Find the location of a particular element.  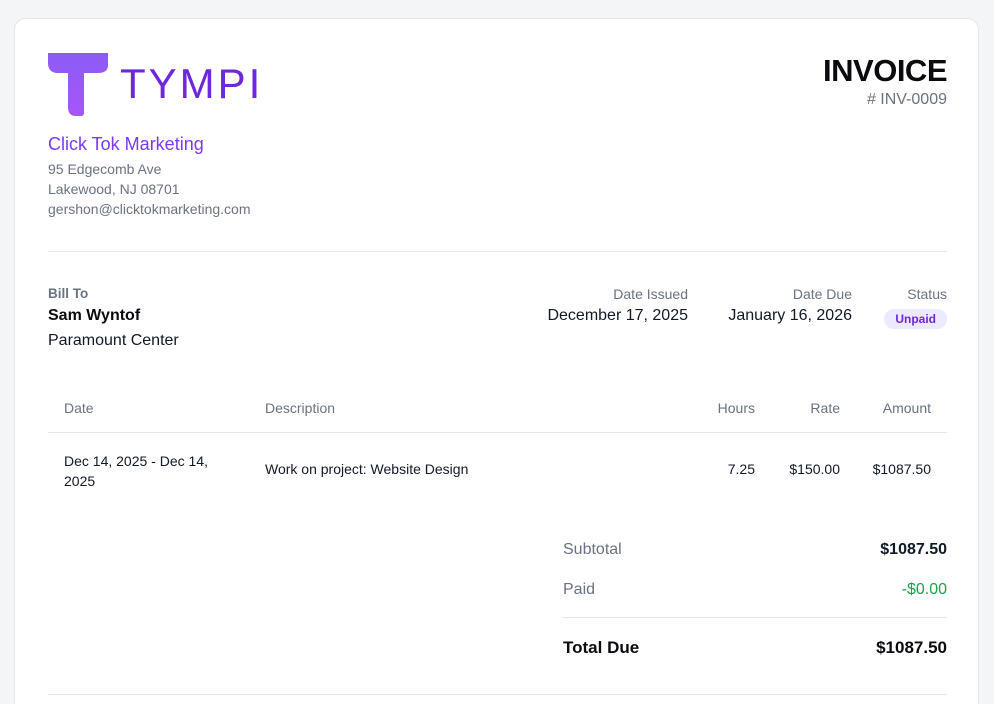

col-header-description: Description is located at coordinates (300, 408).